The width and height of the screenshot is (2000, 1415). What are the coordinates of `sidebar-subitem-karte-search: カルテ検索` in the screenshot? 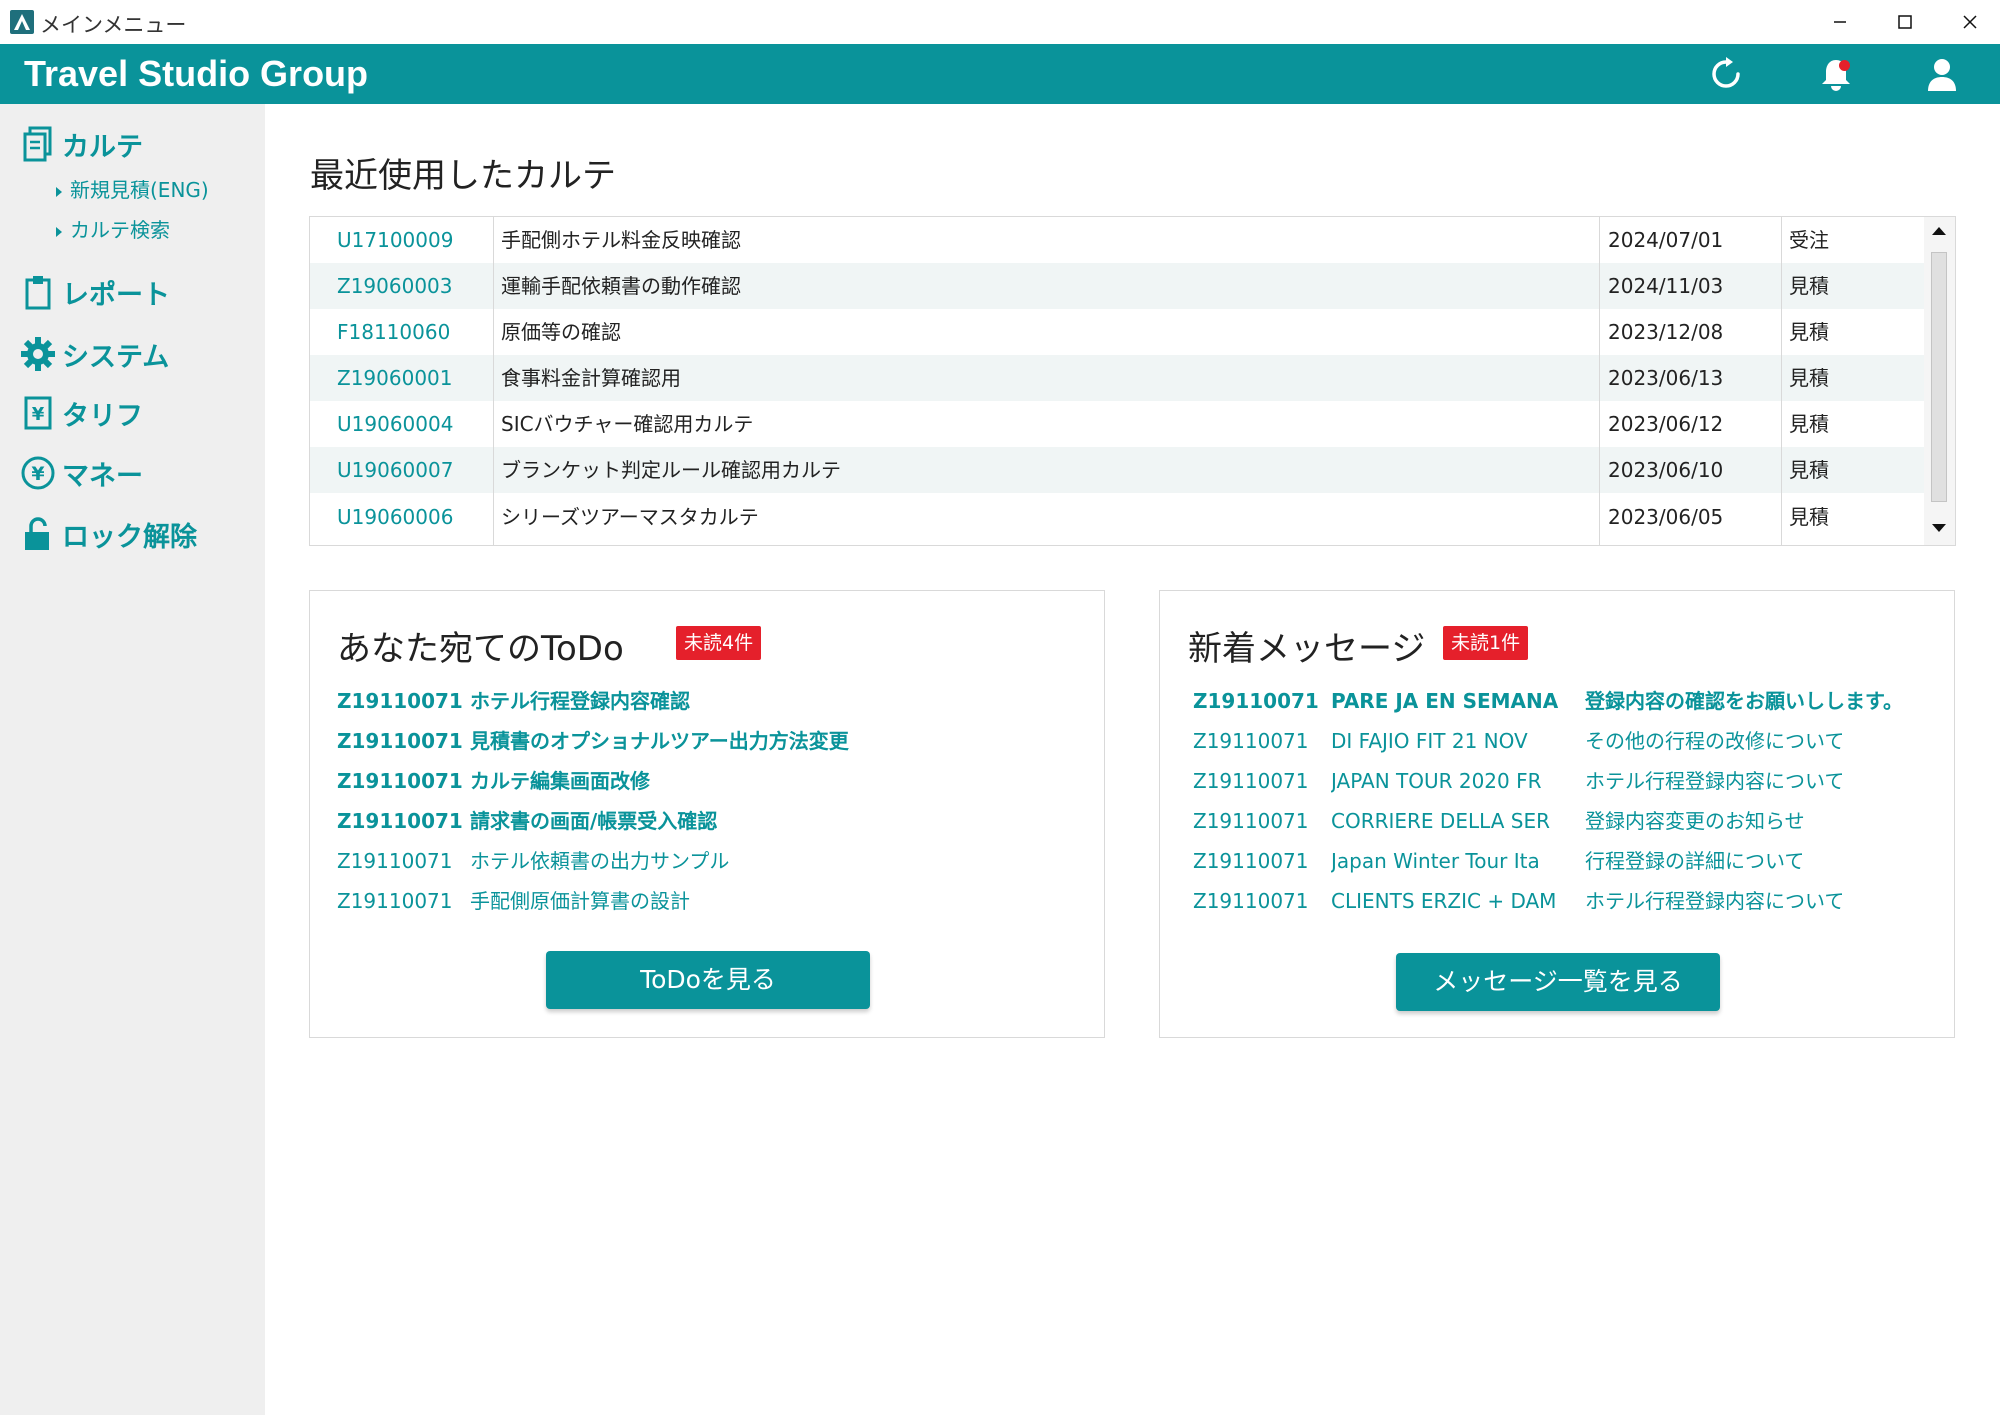 It's located at (113, 228).